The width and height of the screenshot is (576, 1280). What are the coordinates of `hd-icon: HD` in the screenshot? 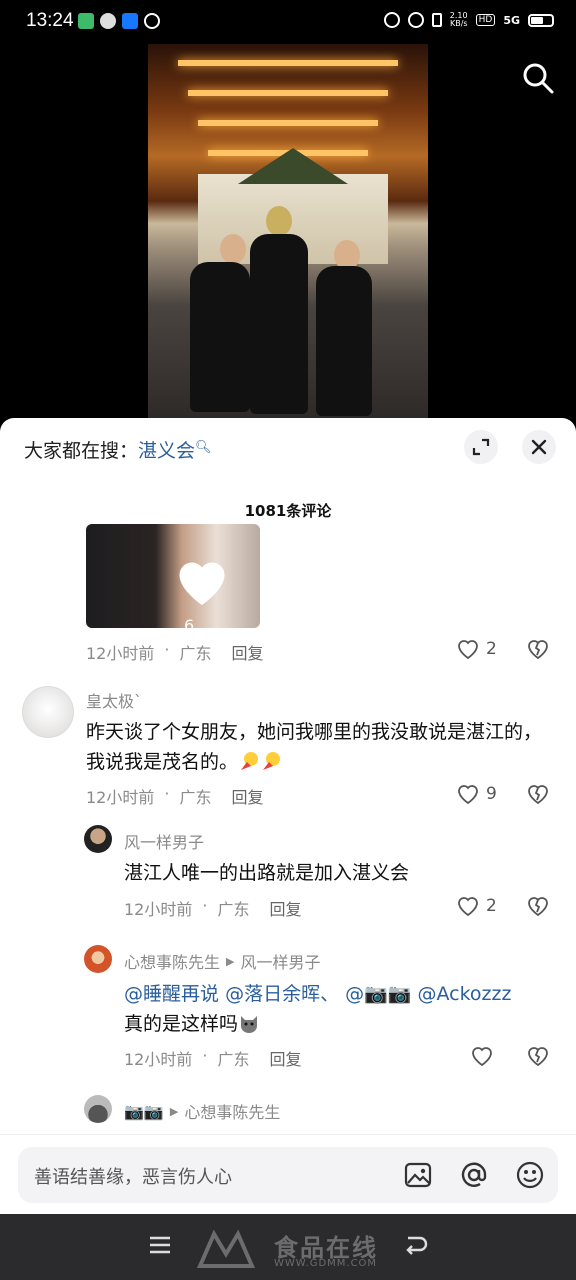 It's located at (485, 20).